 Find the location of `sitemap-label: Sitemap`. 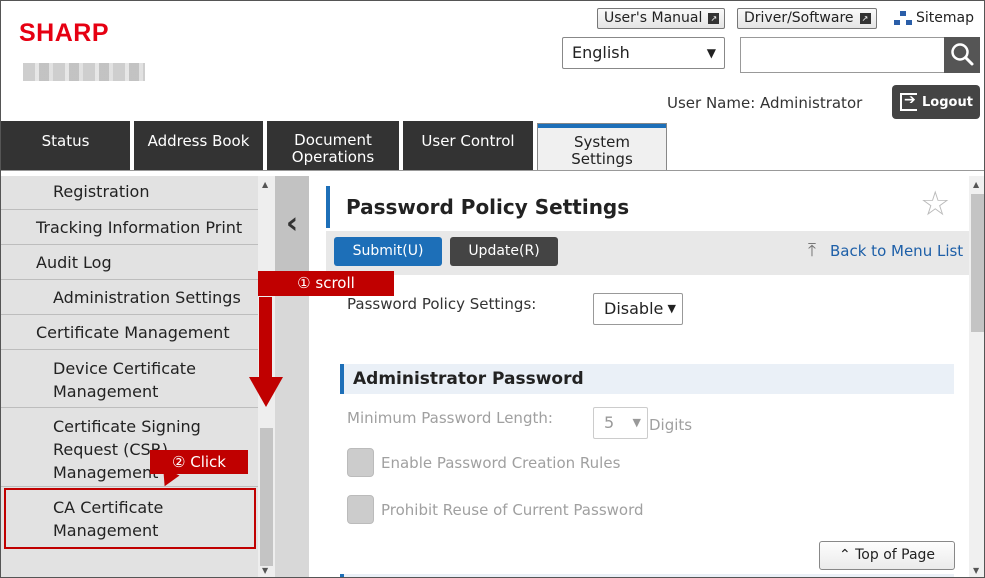

sitemap-label: Sitemap is located at coordinates (945, 18).